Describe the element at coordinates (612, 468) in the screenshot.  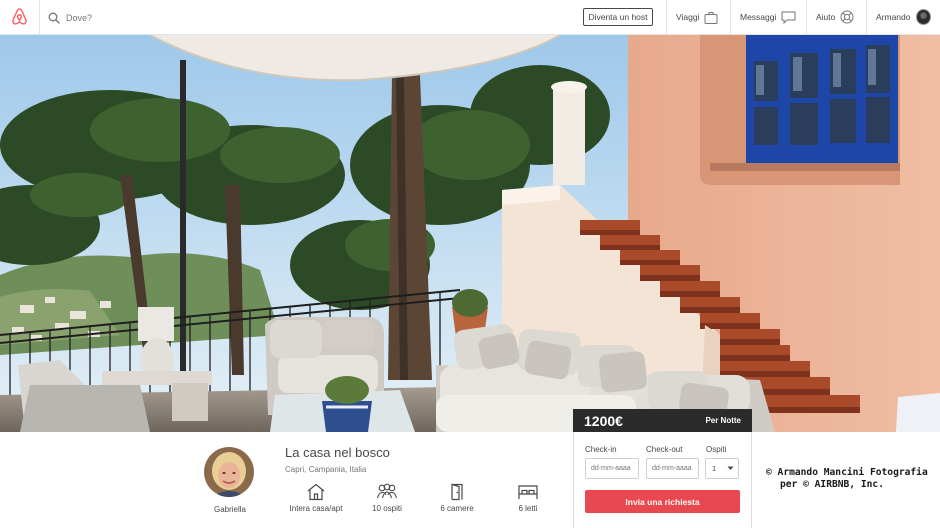
I see `checkin-date-input: dd-mm-aaaa` at that location.